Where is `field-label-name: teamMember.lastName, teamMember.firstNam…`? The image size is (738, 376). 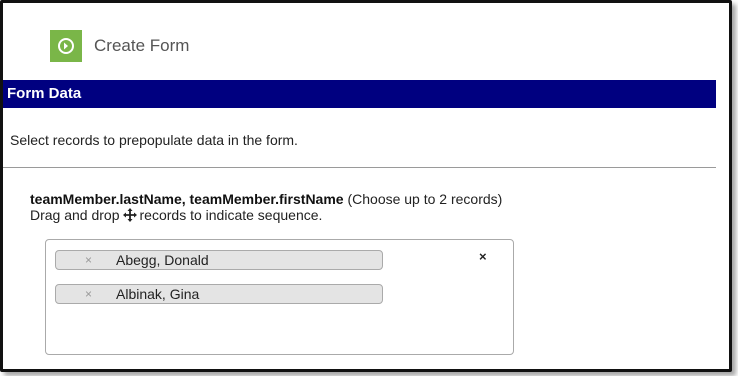 field-label-name: teamMember.lastName, teamMember.firstNam… is located at coordinates (187, 199).